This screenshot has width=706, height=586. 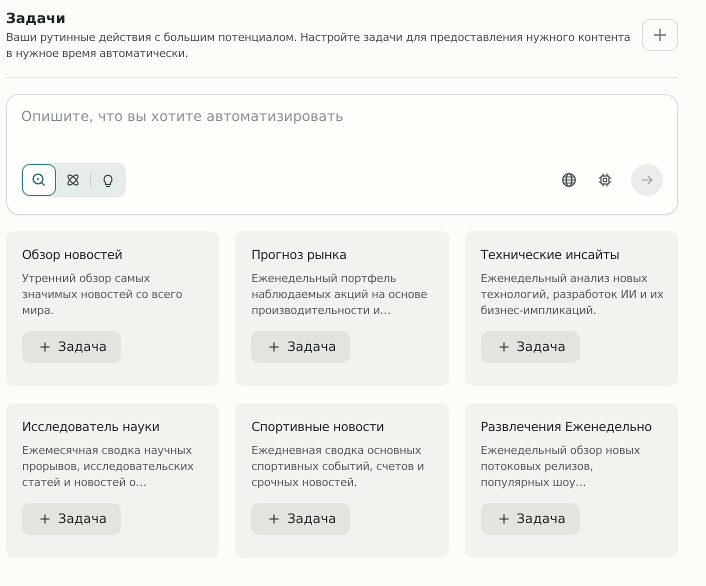 What do you see at coordinates (338, 467) in the screenshot?
I see `card-description: Ежедневная сводка основных спортивных событий, счетов и срочных новостей.` at bounding box center [338, 467].